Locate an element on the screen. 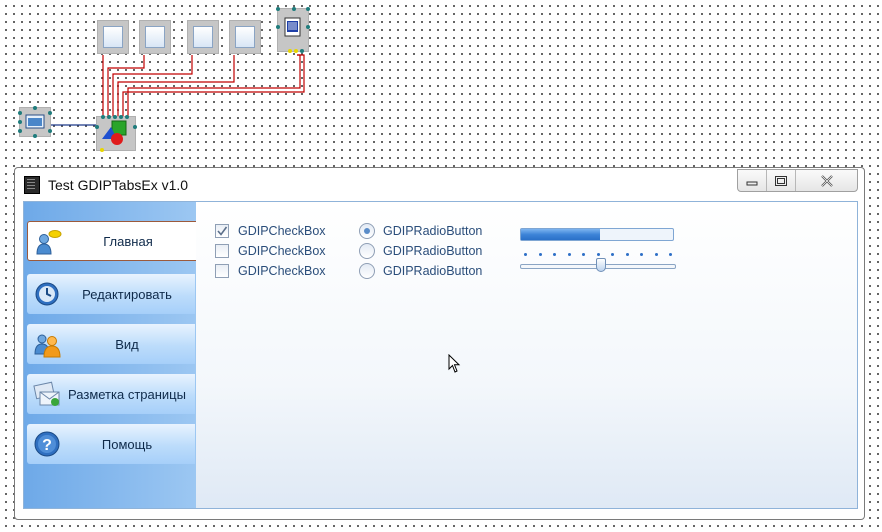 This screenshot has width=882, height=532. tab-page-layout: Разметка страницы is located at coordinates (111, 394).